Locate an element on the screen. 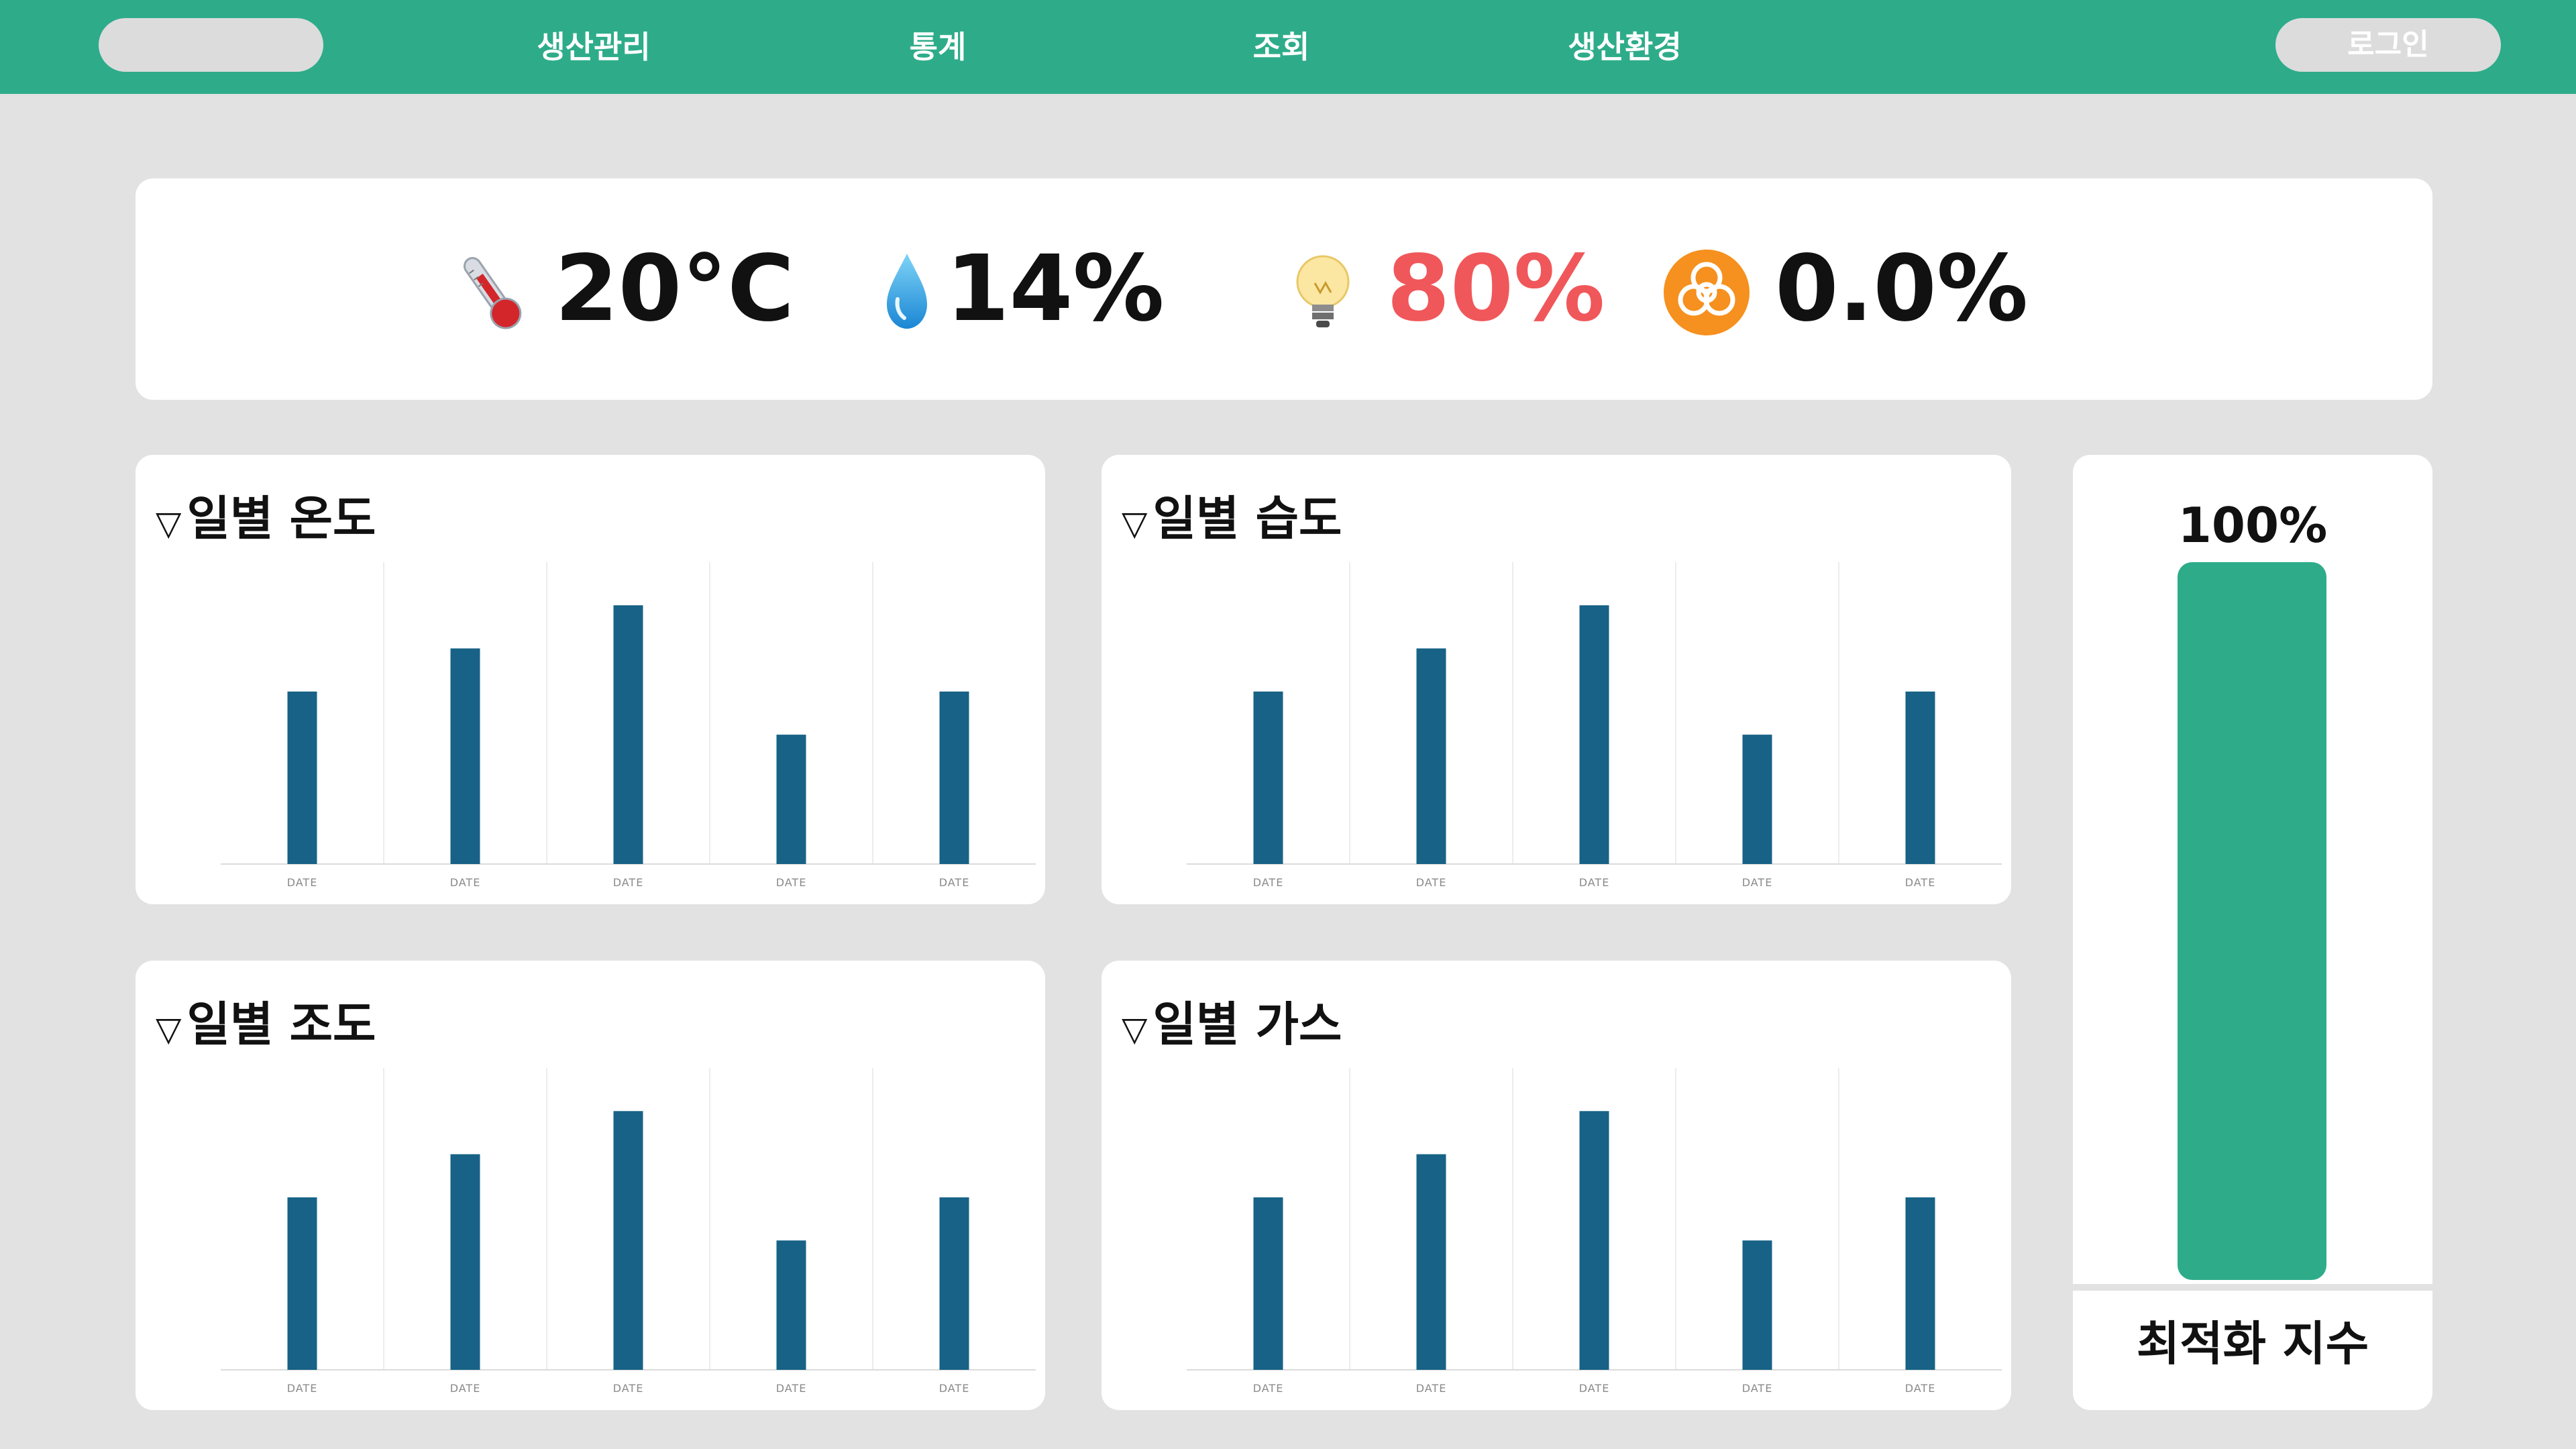  top-navigation-bar: 생산관리 통계 조회 생산환경 로그인 is located at coordinates (1288, 47).